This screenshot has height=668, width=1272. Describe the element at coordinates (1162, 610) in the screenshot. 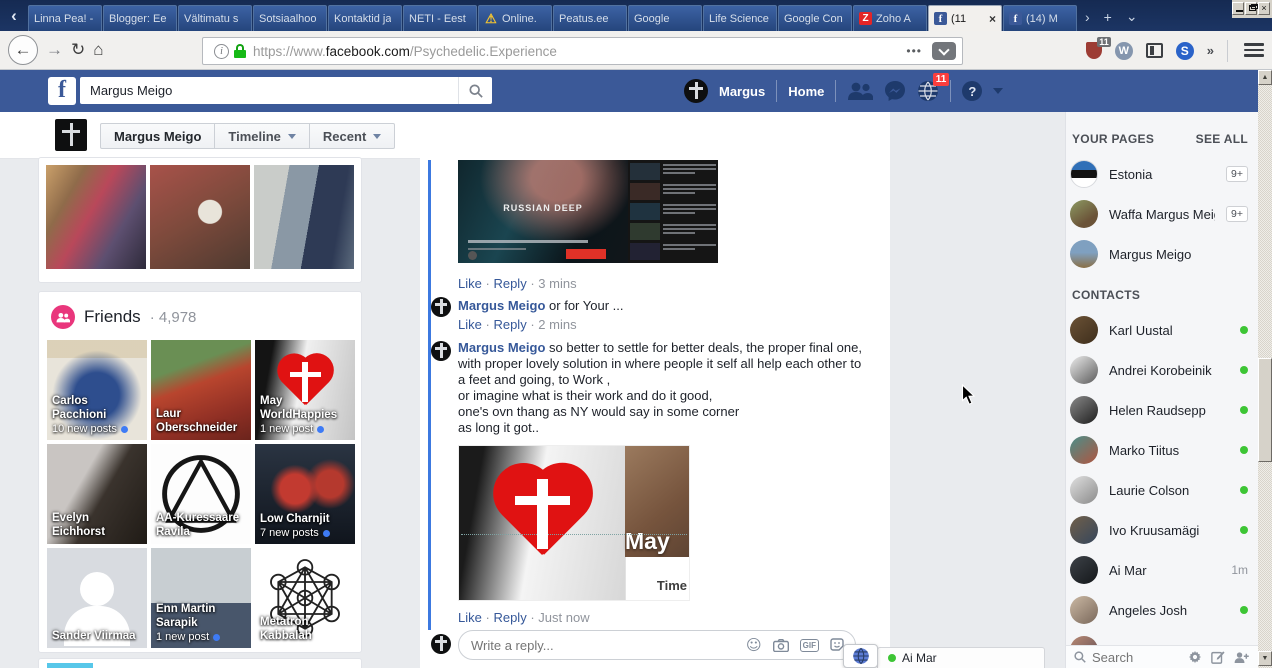

I see `contact-row: Angeles Josh` at that location.